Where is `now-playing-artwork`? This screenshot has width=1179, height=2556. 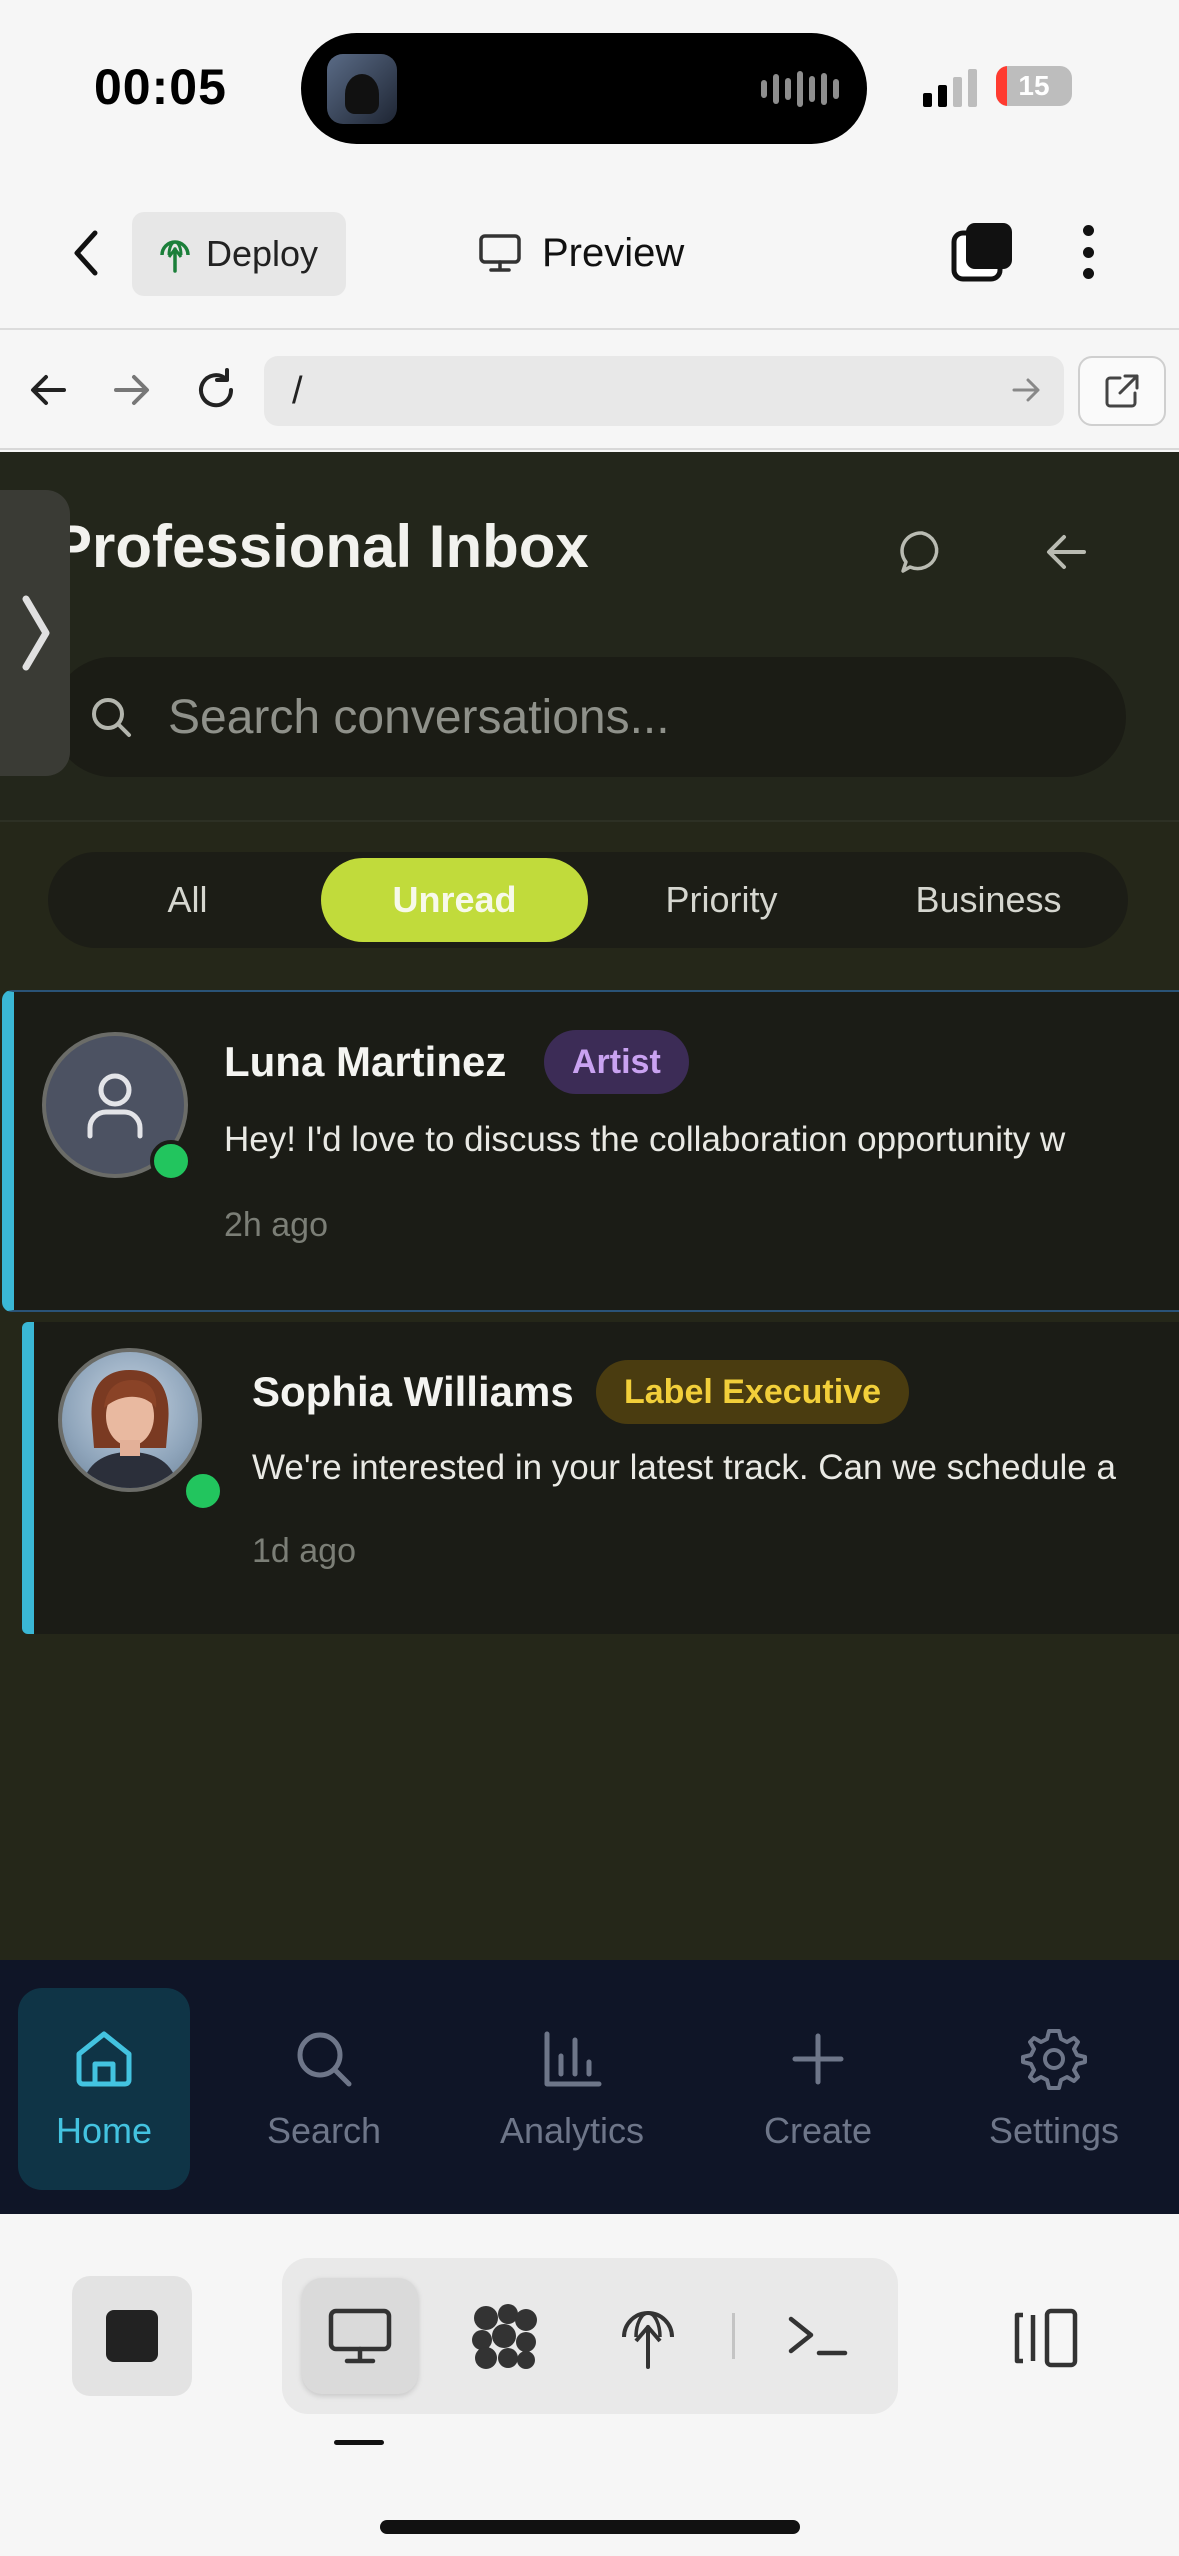 now-playing-artwork is located at coordinates (362, 89).